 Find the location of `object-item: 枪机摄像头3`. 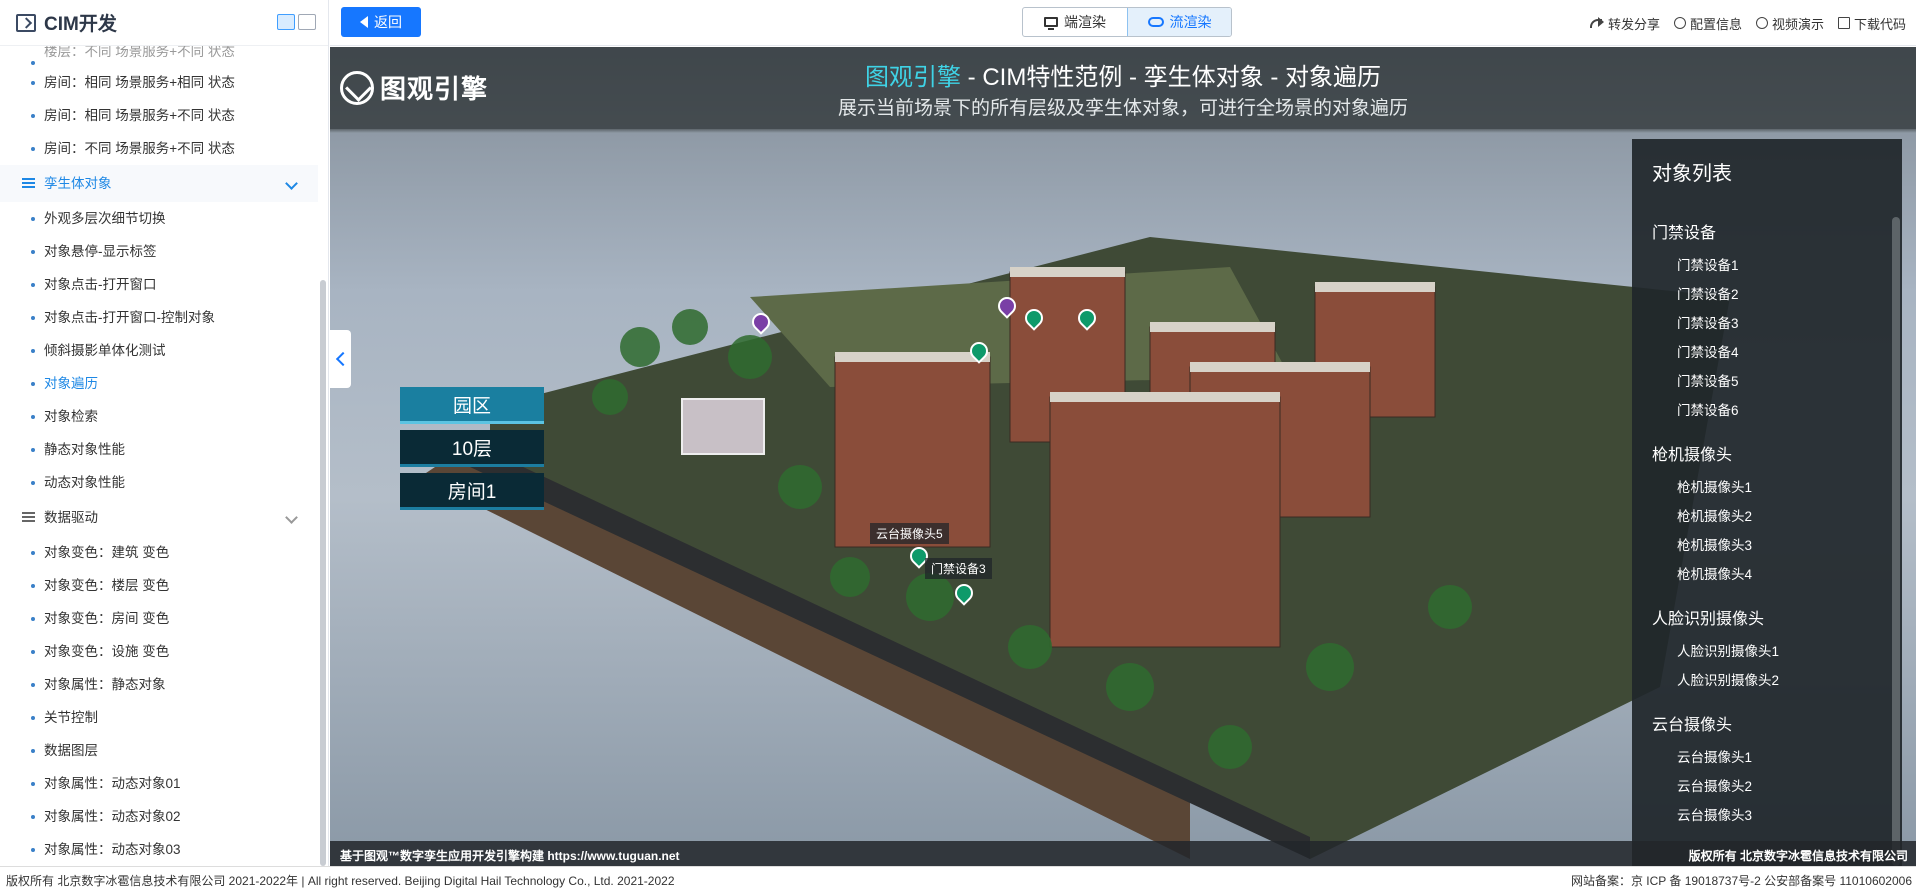

object-item: 枪机摄像头3 is located at coordinates (1767, 545).